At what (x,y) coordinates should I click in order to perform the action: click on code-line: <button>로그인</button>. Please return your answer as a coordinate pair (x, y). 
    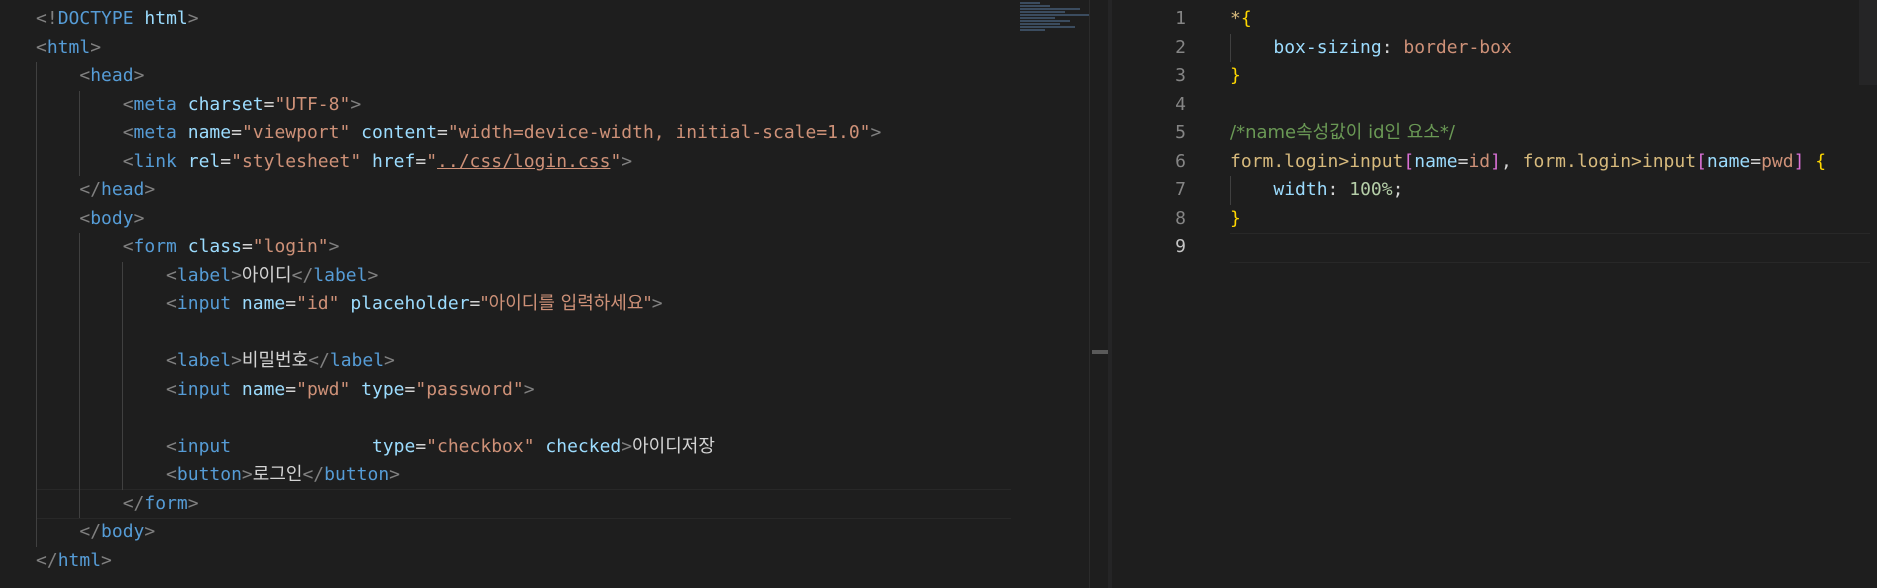
    Looking at the image, I should click on (526, 475).